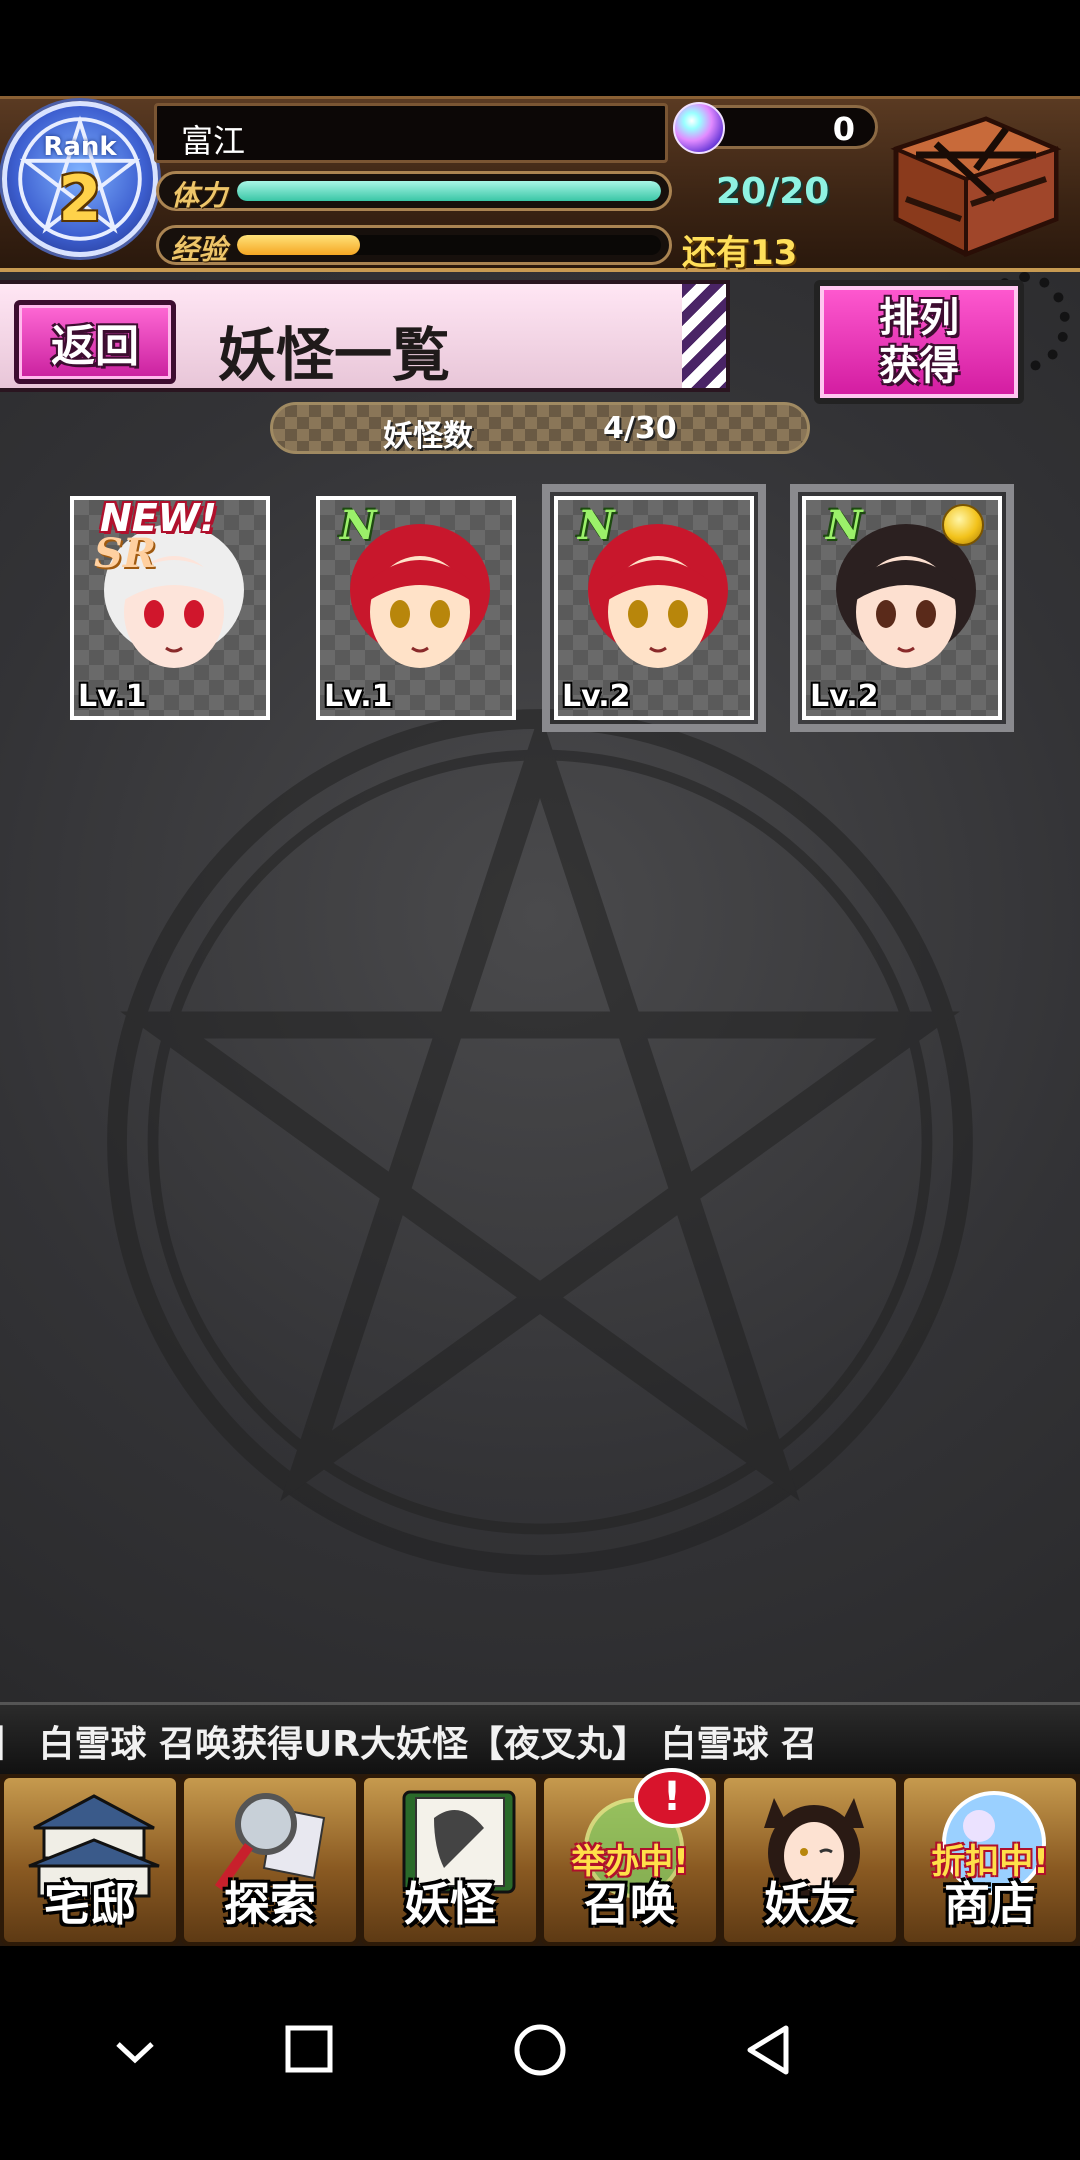 This screenshot has height=2160, width=1080. What do you see at coordinates (843, 129) in the screenshot?
I see `orb-count: 0` at bounding box center [843, 129].